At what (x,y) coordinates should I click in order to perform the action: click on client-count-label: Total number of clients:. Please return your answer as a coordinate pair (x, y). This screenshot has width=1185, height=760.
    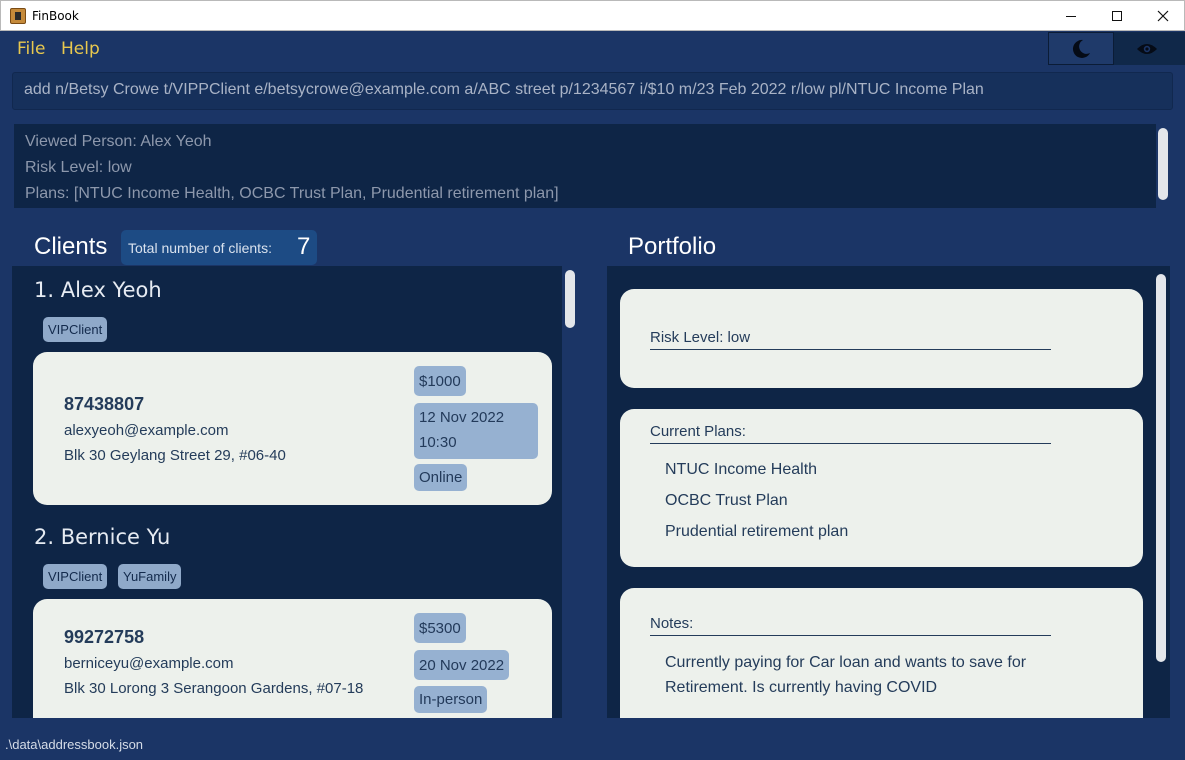
    Looking at the image, I should click on (200, 248).